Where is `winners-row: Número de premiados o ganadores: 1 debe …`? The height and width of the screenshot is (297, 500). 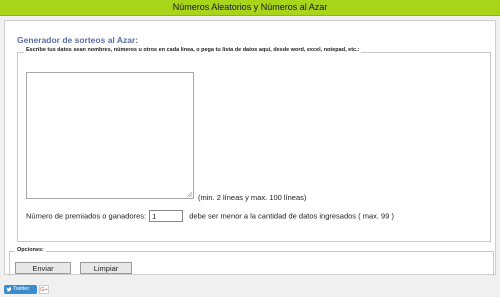 winners-row: Número de premiados o ganadores: 1 debe … is located at coordinates (210, 217).